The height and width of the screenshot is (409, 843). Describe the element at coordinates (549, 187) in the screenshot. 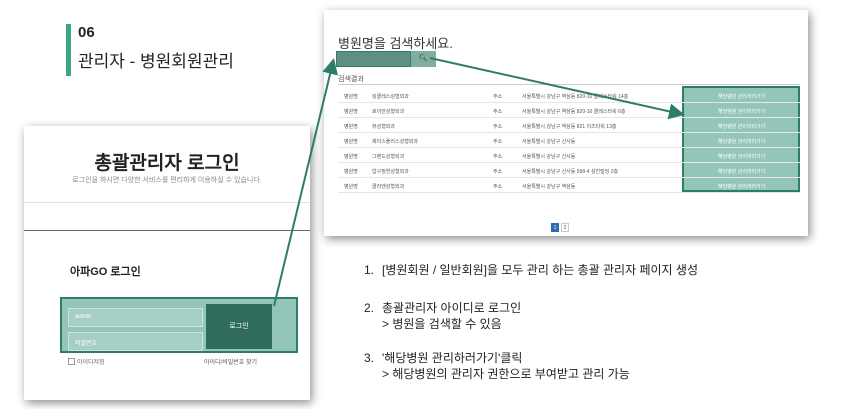

I see `hospital-address: 서울특별시 강남구 역삼동` at that location.